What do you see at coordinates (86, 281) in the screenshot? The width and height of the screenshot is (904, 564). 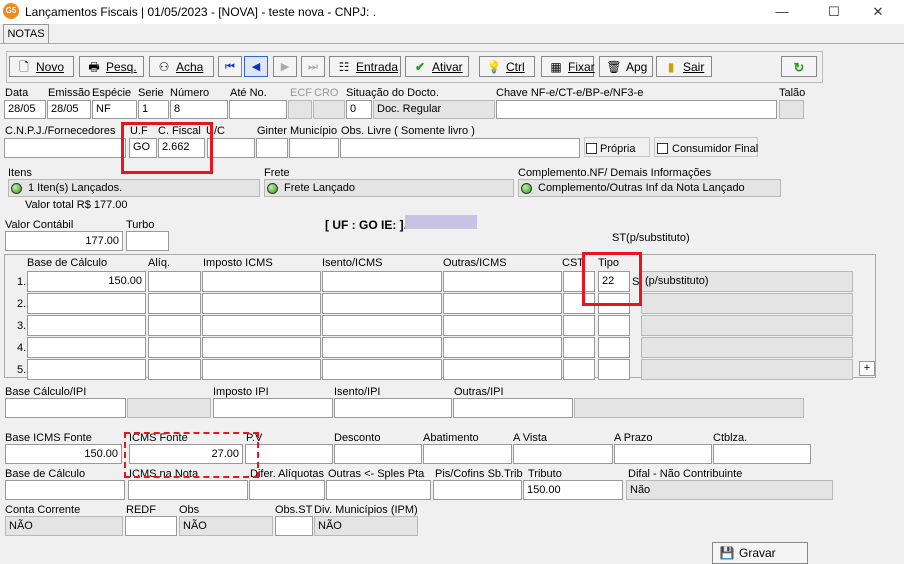 I see `base-calculo-cell: 150.00` at bounding box center [86, 281].